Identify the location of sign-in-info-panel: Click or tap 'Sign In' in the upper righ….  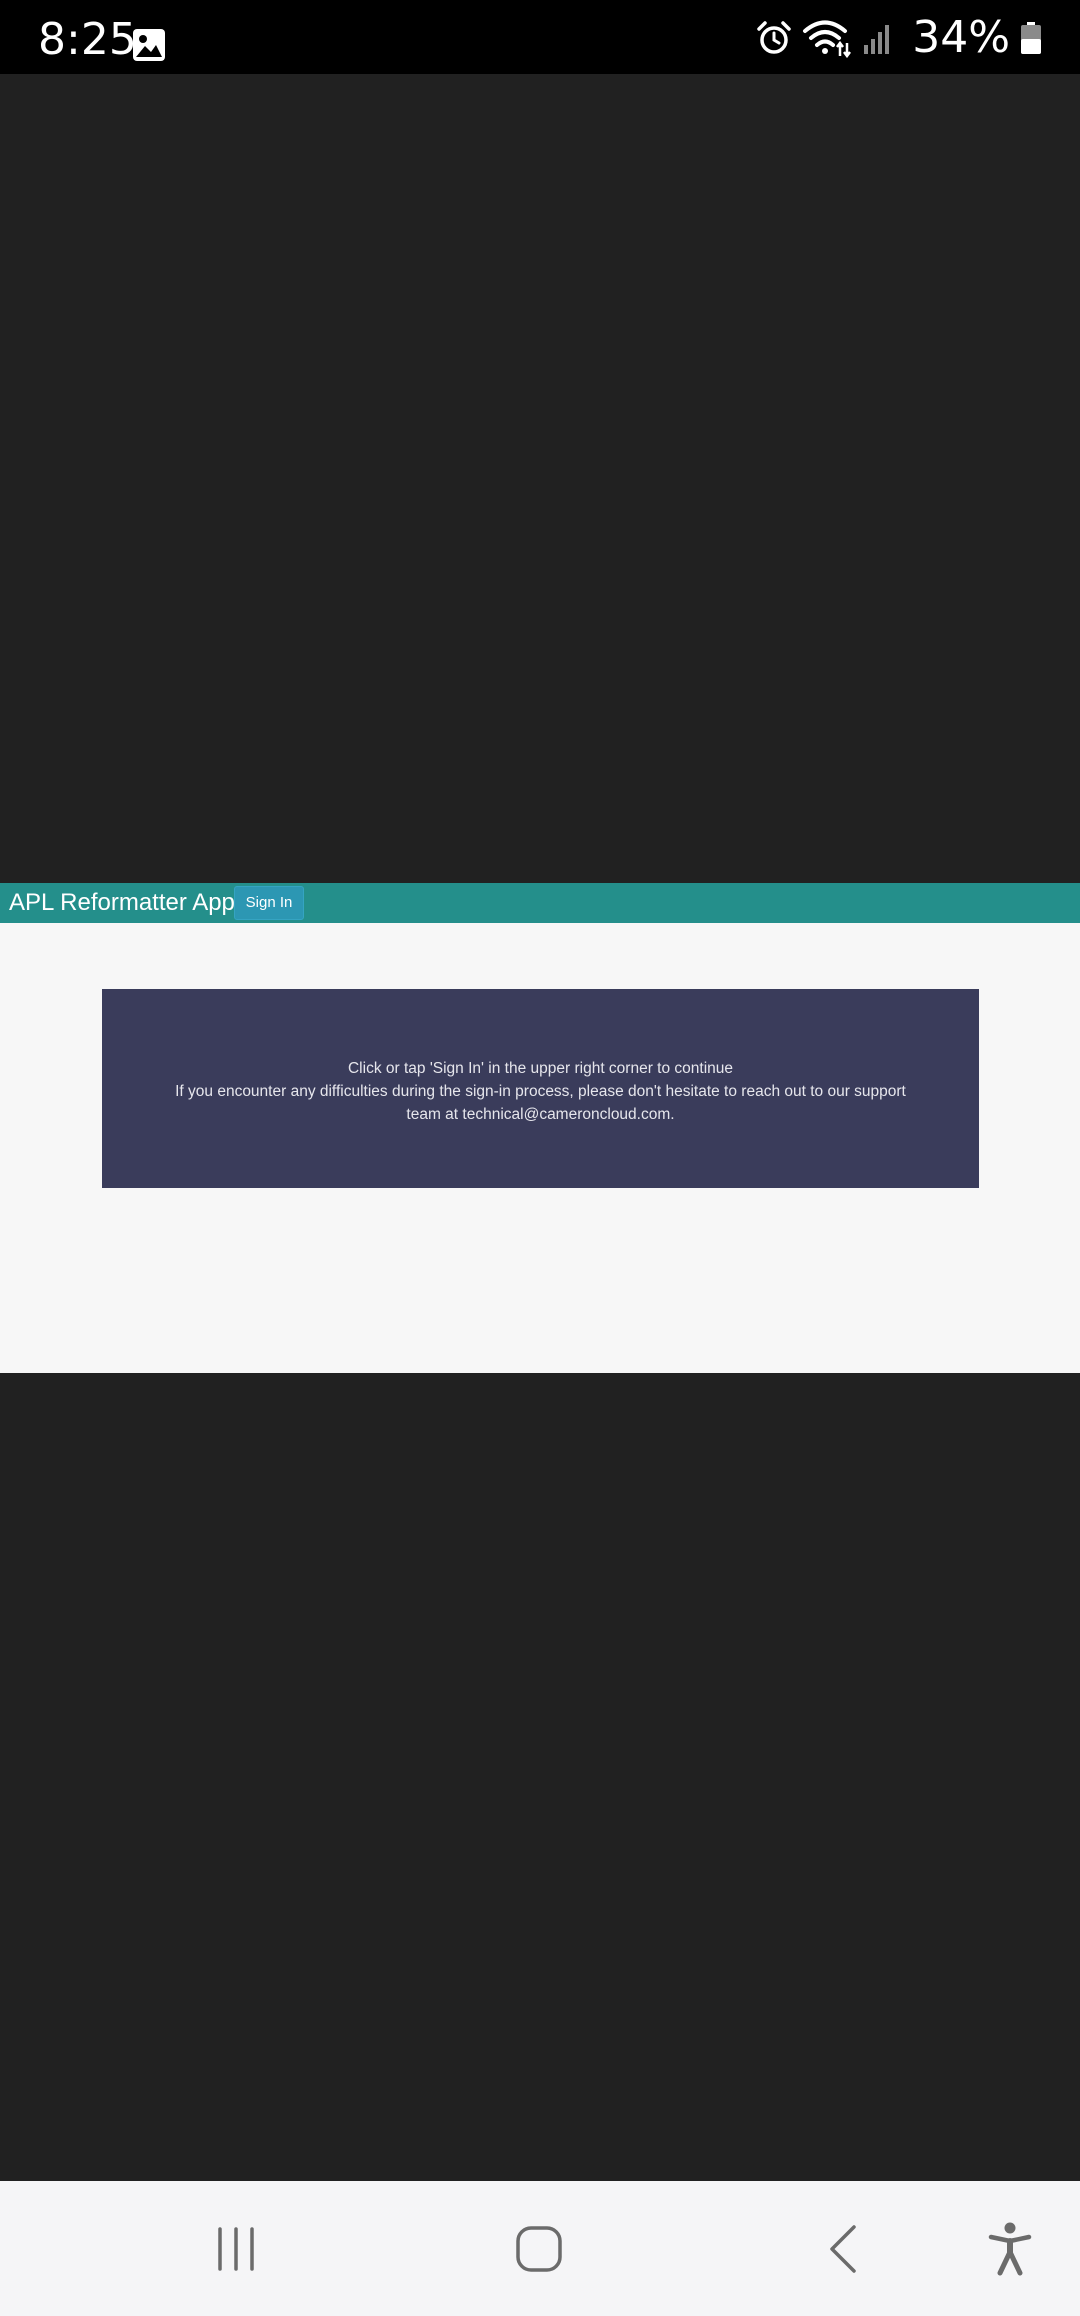
(540, 1088).